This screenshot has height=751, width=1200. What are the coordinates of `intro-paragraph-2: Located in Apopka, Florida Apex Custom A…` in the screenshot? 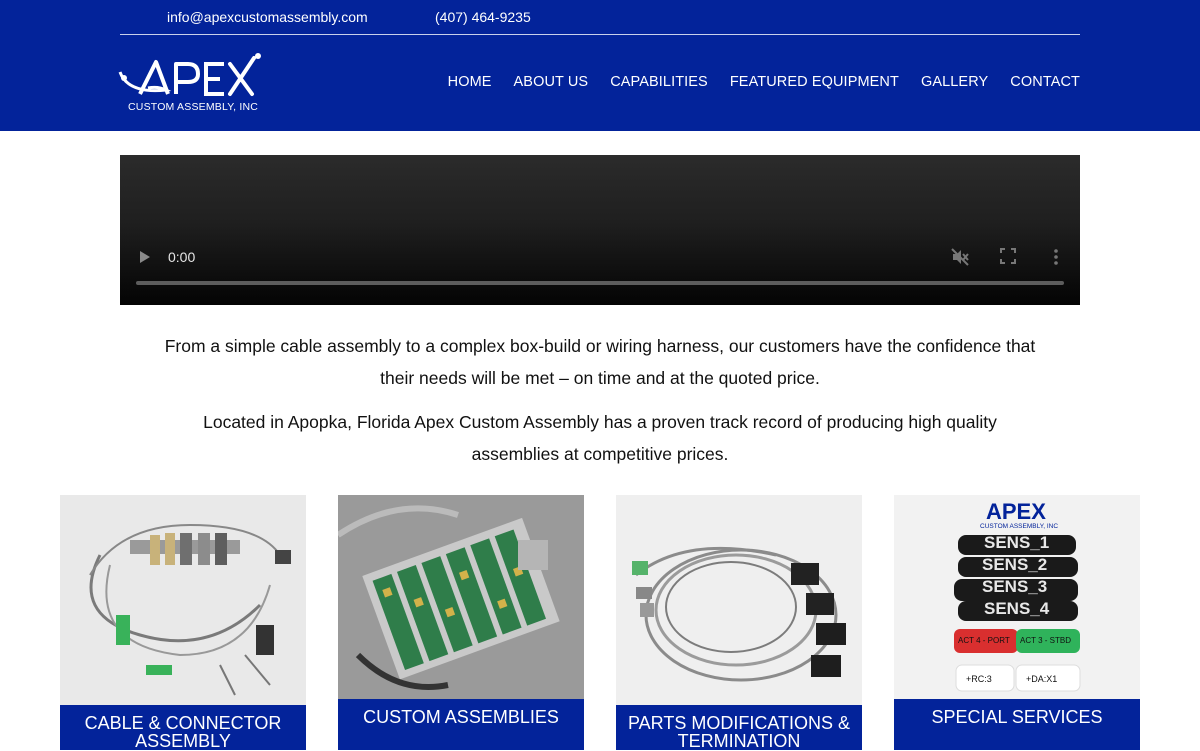 It's located at (600, 438).